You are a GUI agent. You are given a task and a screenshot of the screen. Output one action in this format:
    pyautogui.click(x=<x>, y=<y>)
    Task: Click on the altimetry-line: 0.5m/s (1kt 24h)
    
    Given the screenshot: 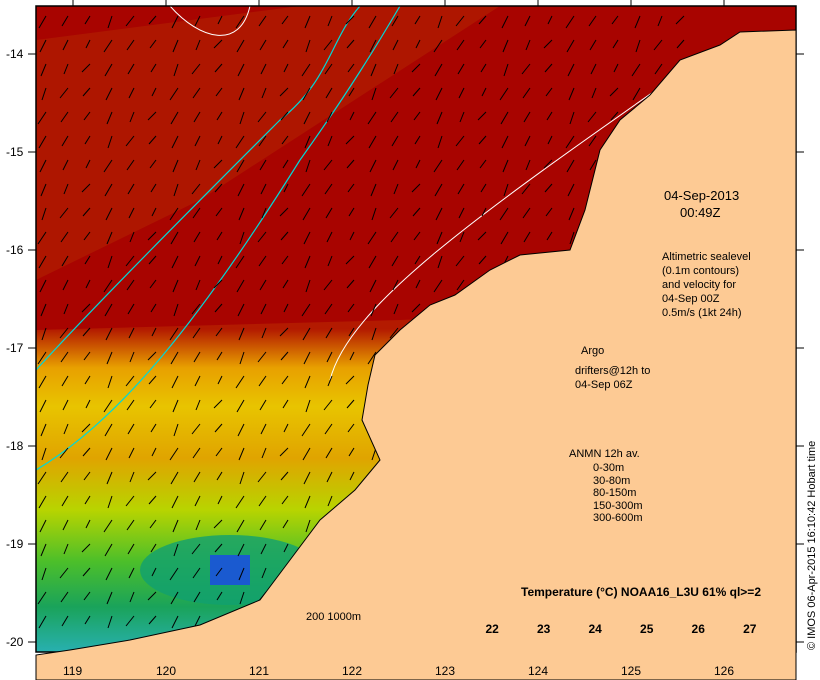 What is the action you would take?
    pyautogui.click(x=702, y=313)
    